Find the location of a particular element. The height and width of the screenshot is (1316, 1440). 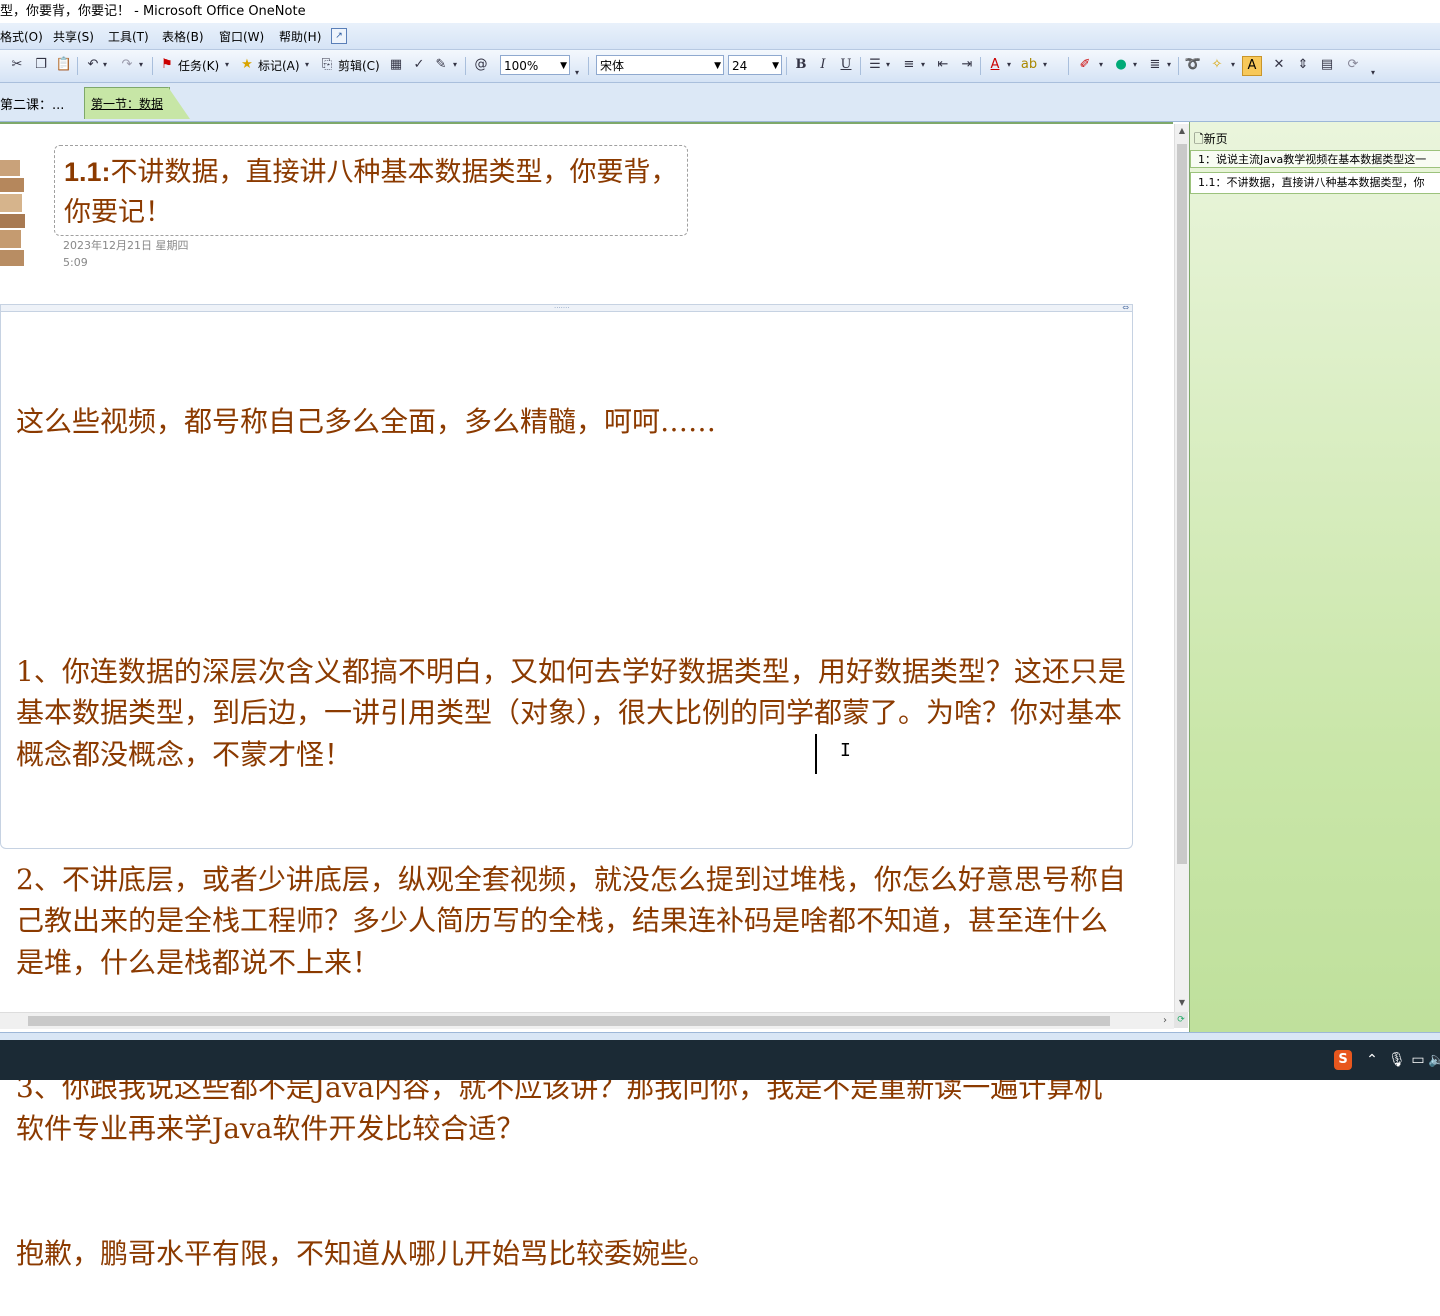

fill-color-dropdown-icon: ▾ is located at coordinates (1135, 65).